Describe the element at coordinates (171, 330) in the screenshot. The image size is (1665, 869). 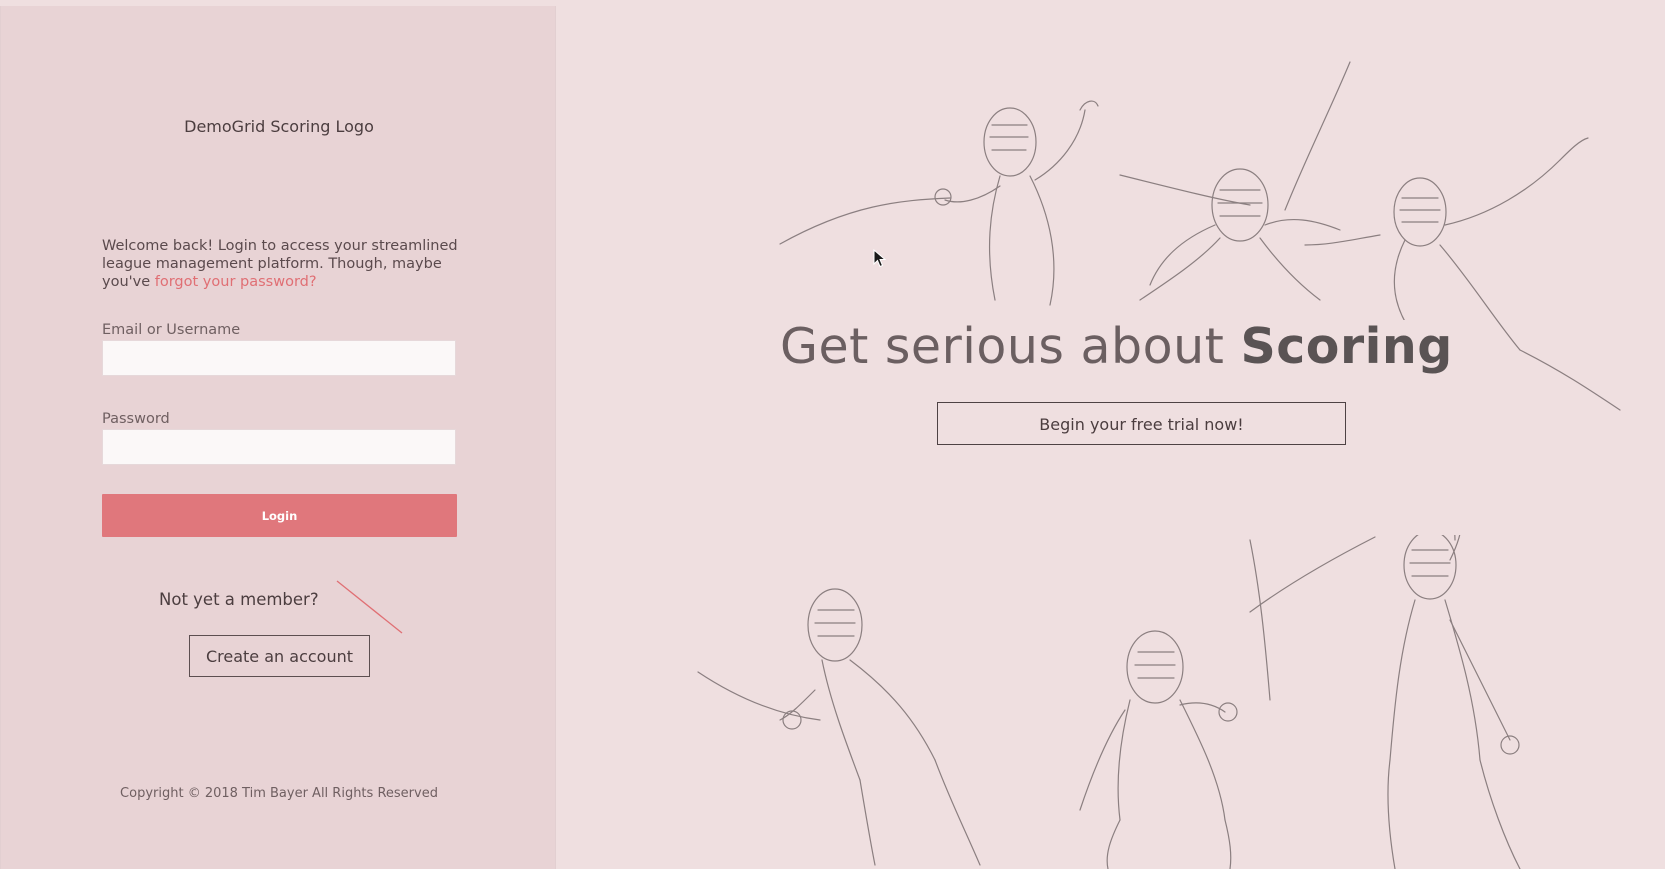
I see `email-label: Email or Username` at that location.